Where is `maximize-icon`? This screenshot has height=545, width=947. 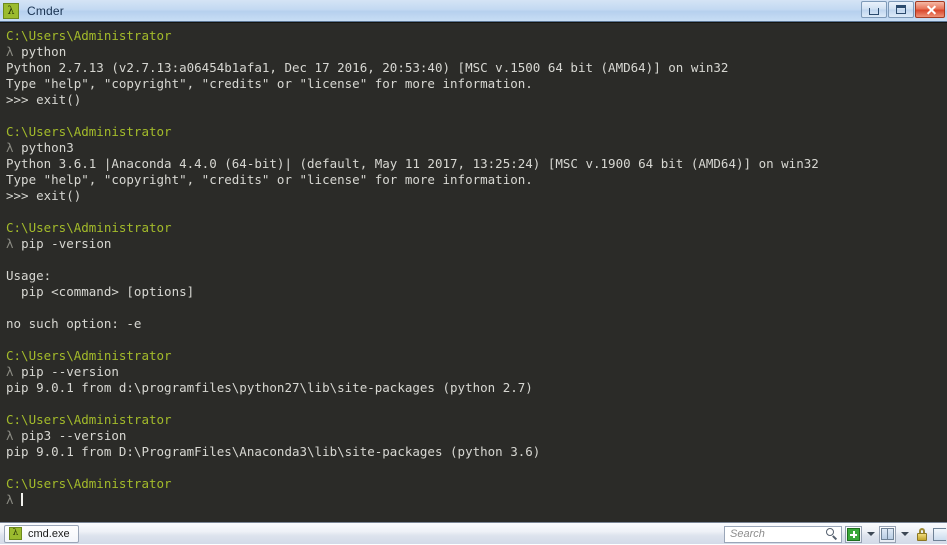 maximize-icon is located at coordinates (901, 9).